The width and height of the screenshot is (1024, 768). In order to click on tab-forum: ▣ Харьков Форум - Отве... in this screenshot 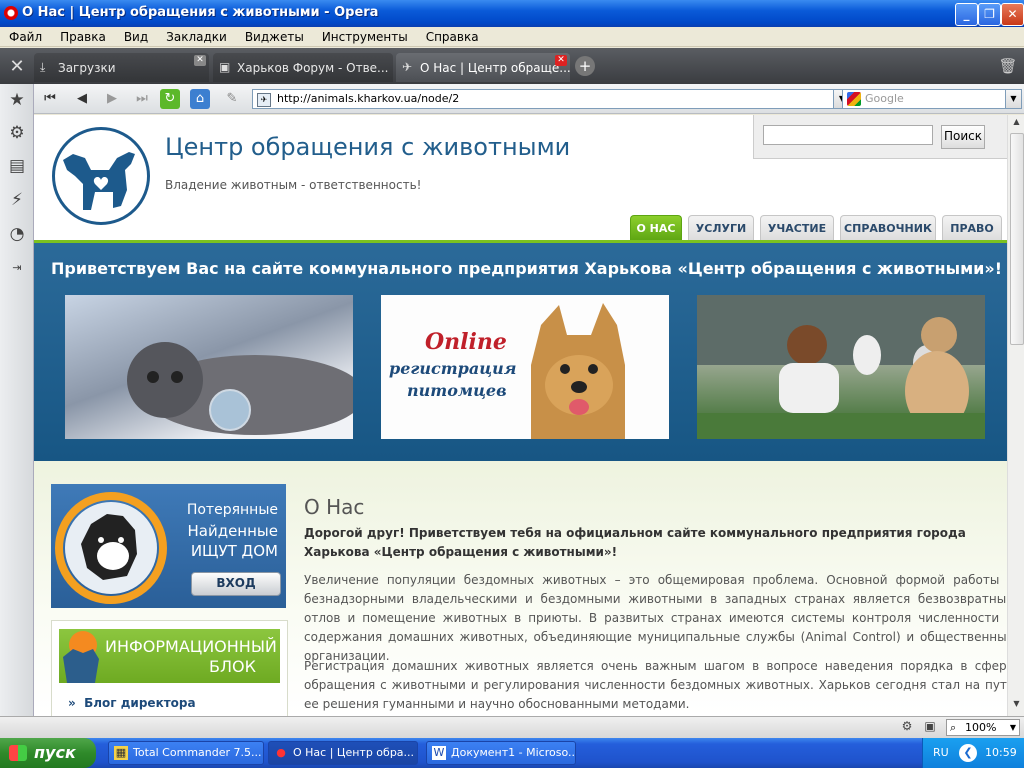, I will do `click(303, 67)`.